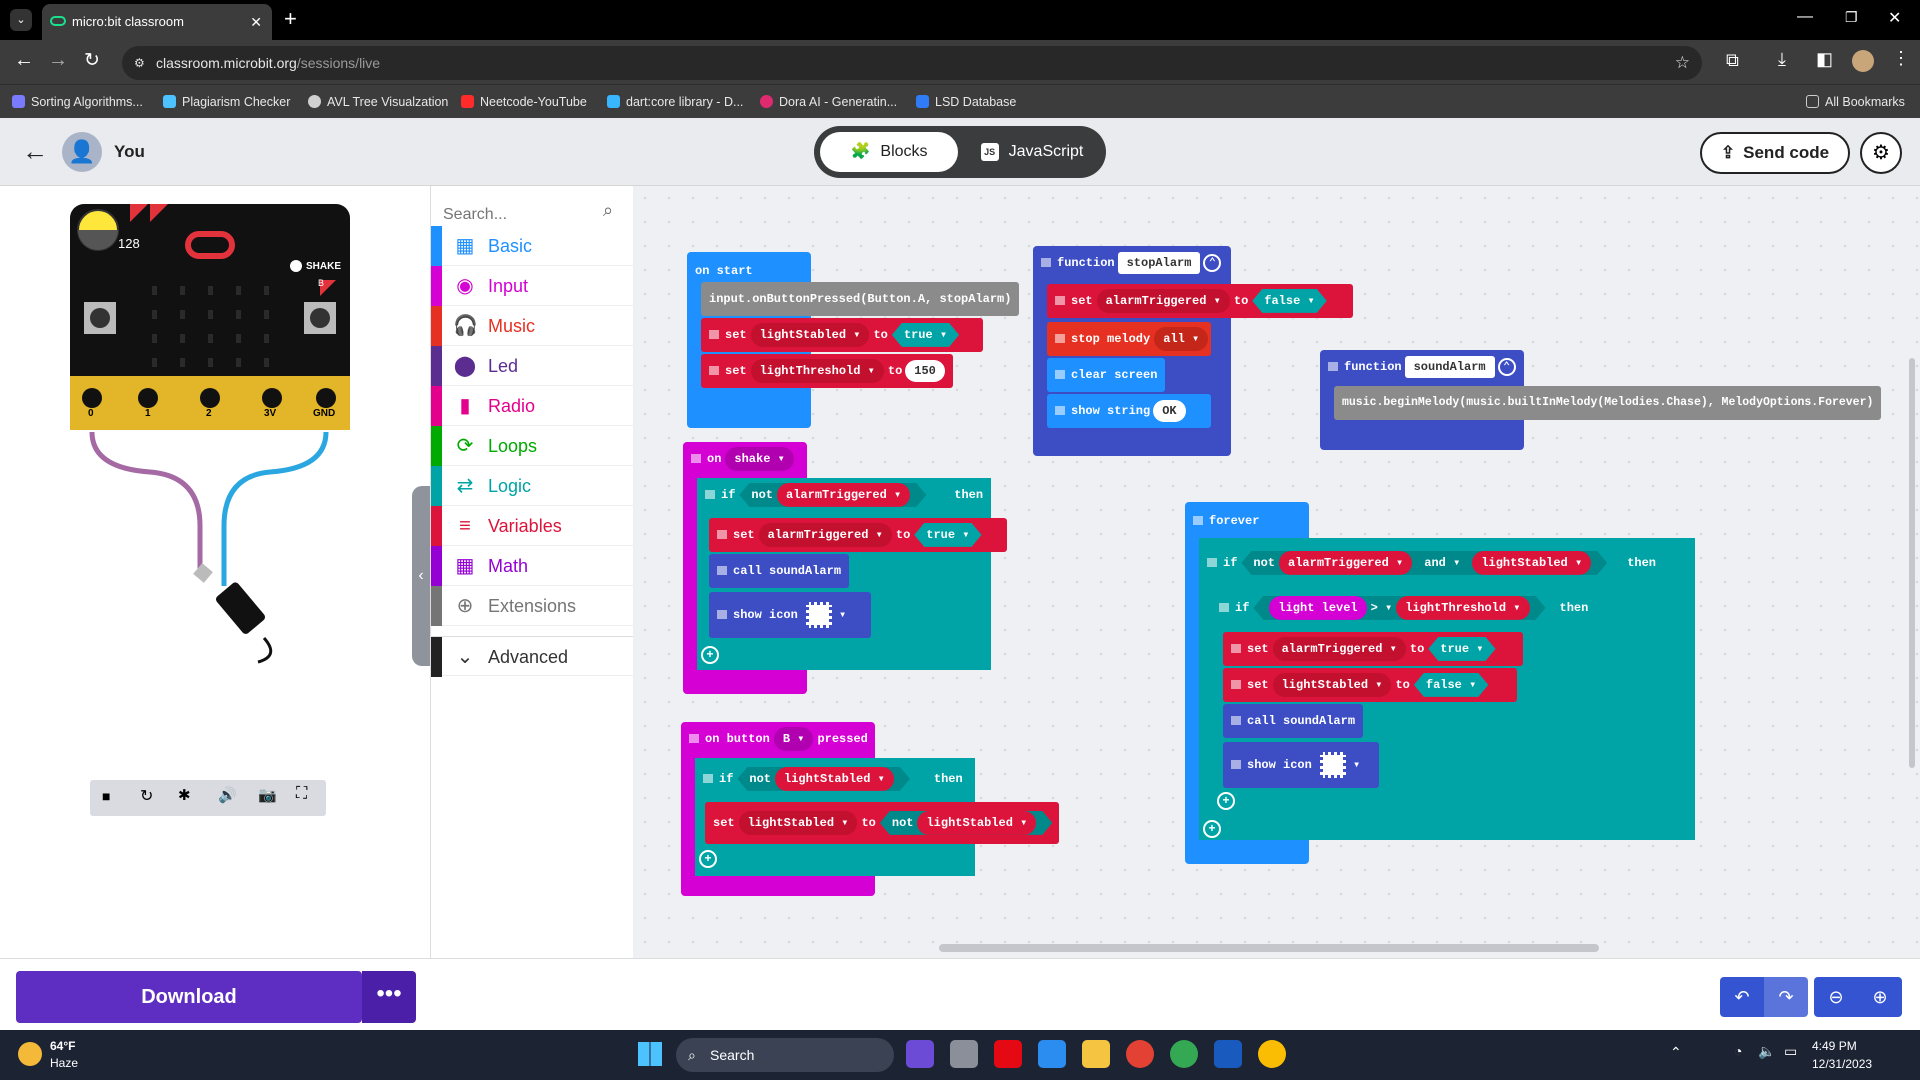  Describe the element at coordinates (1836, 997) in the screenshot. I see `zoom-out-icon: ⊖` at that location.